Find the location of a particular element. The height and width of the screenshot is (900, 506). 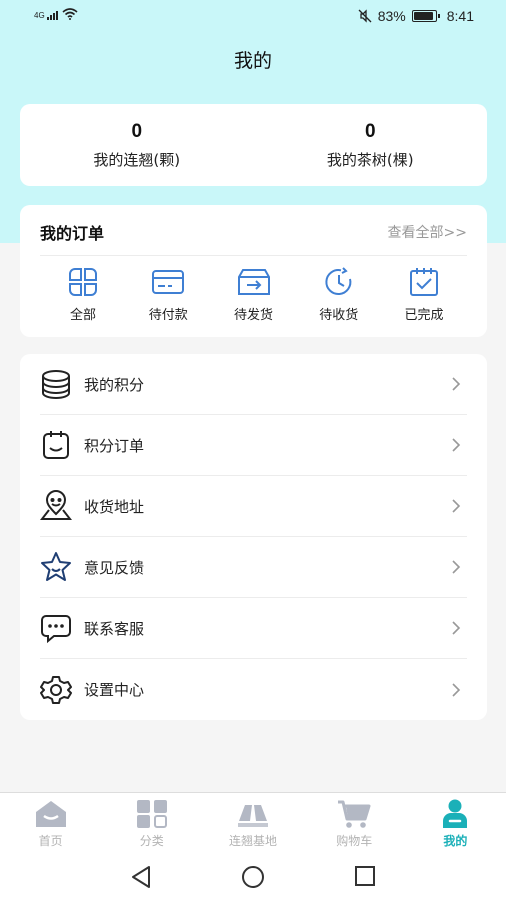

tab-category: 分类 is located at coordinates (151, 822).